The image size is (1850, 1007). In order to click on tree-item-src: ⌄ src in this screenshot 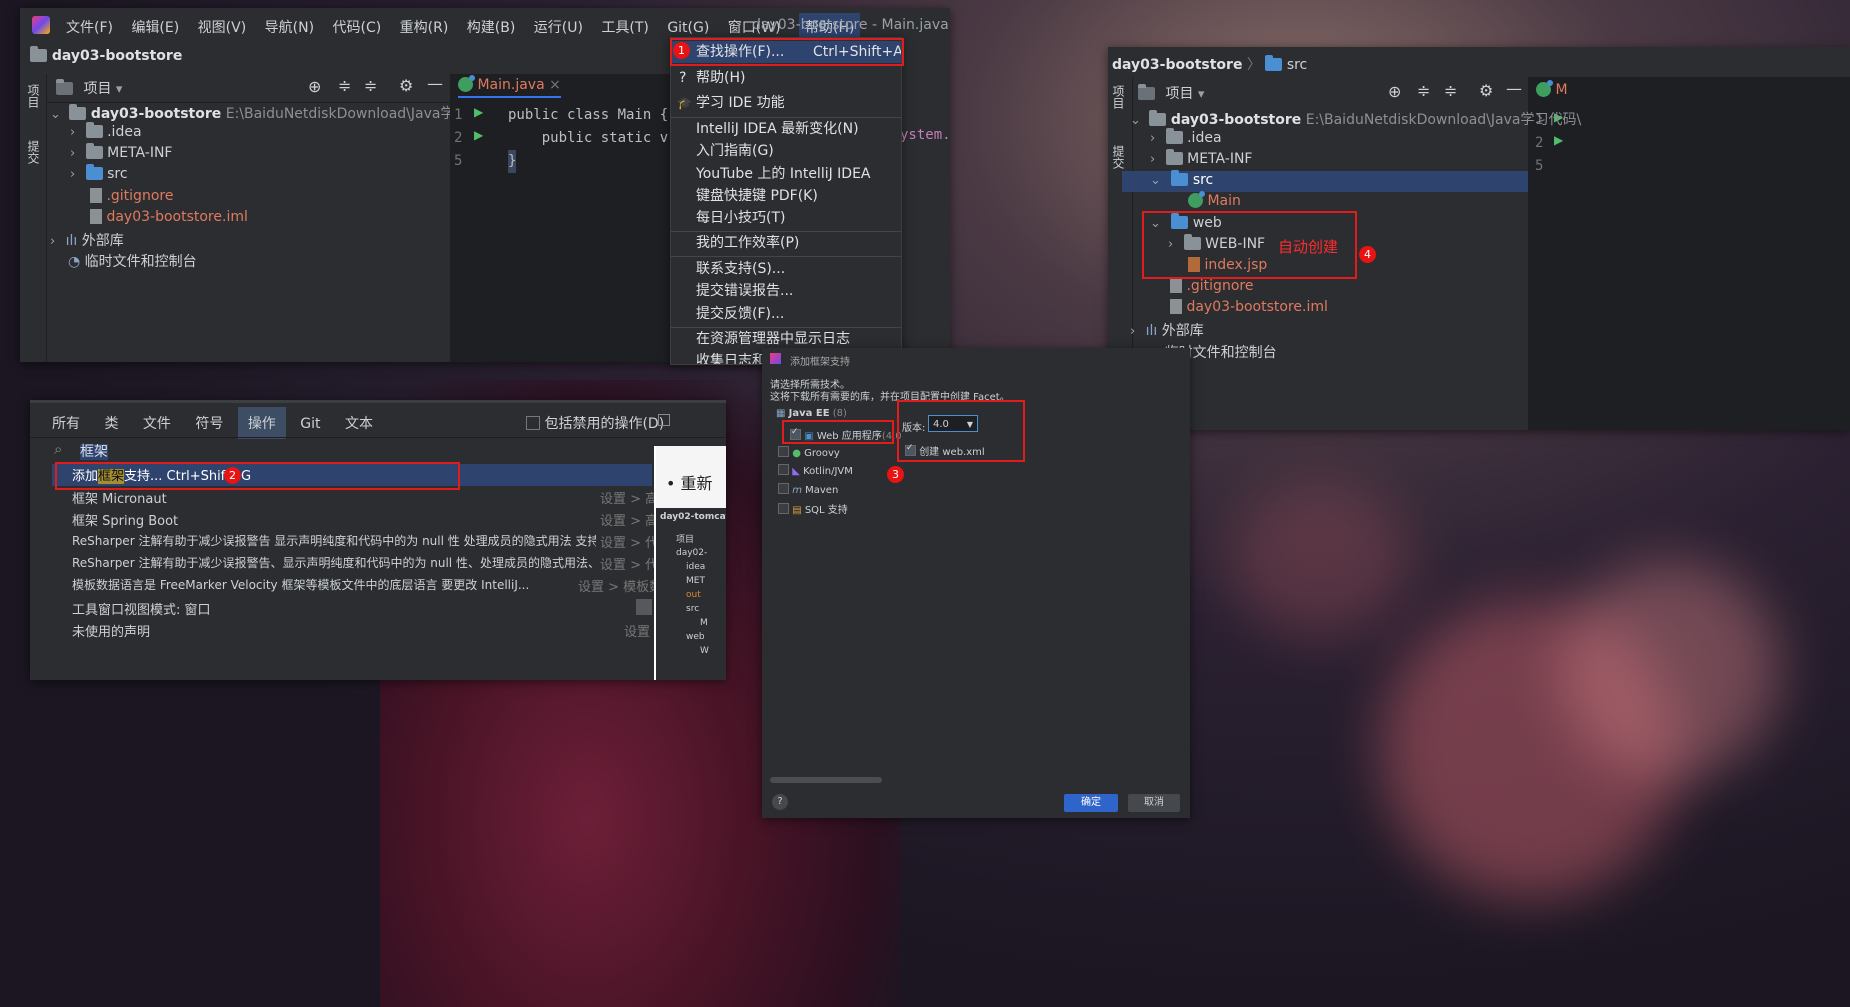, I will do `click(1181, 179)`.